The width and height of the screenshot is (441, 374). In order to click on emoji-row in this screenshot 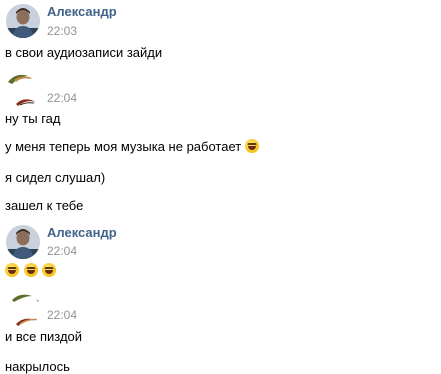, I will do `click(31, 270)`.